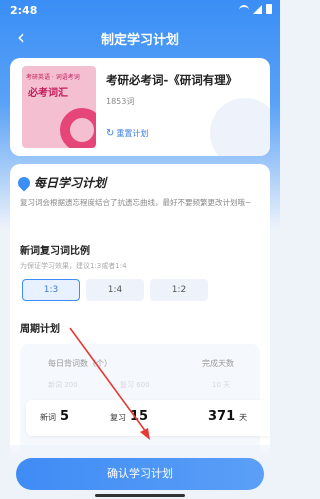  Describe the element at coordinates (73, 266) in the screenshot. I see `ratio-hint: 为保证学习效果，建议1:3或者1:4` at that location.